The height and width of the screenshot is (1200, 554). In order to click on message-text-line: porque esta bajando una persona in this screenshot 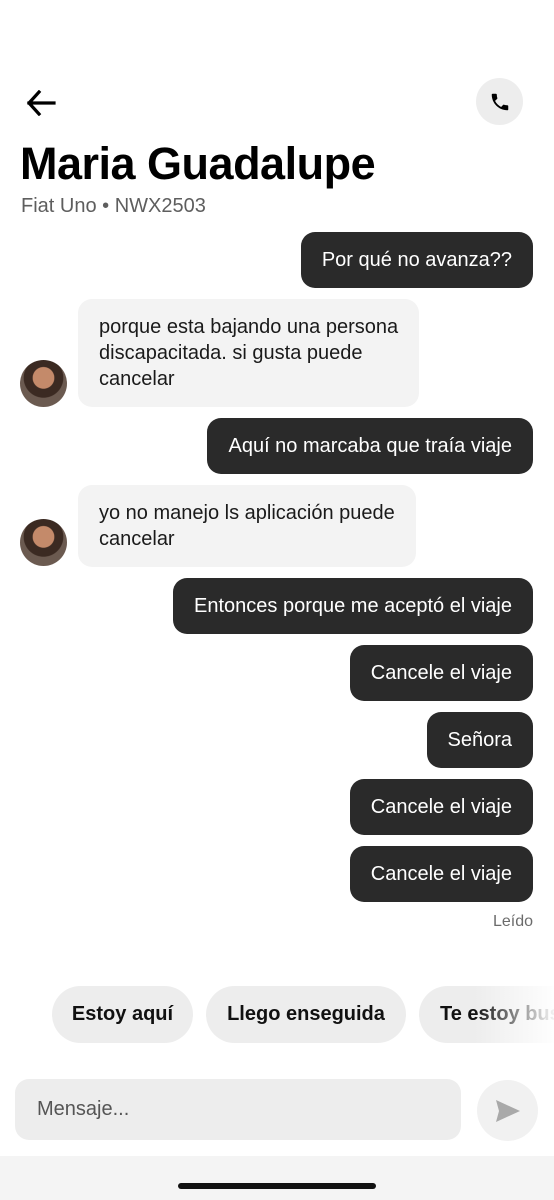, I will do `click(249, 327)`.